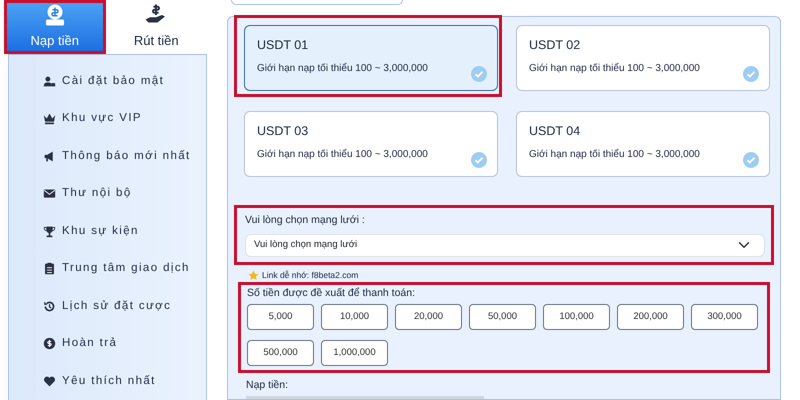 This screenshot has height=400, width=800. Describe the element at coordinates (49, 81) in the screenshot. I see `user-lock-icon` at that location.